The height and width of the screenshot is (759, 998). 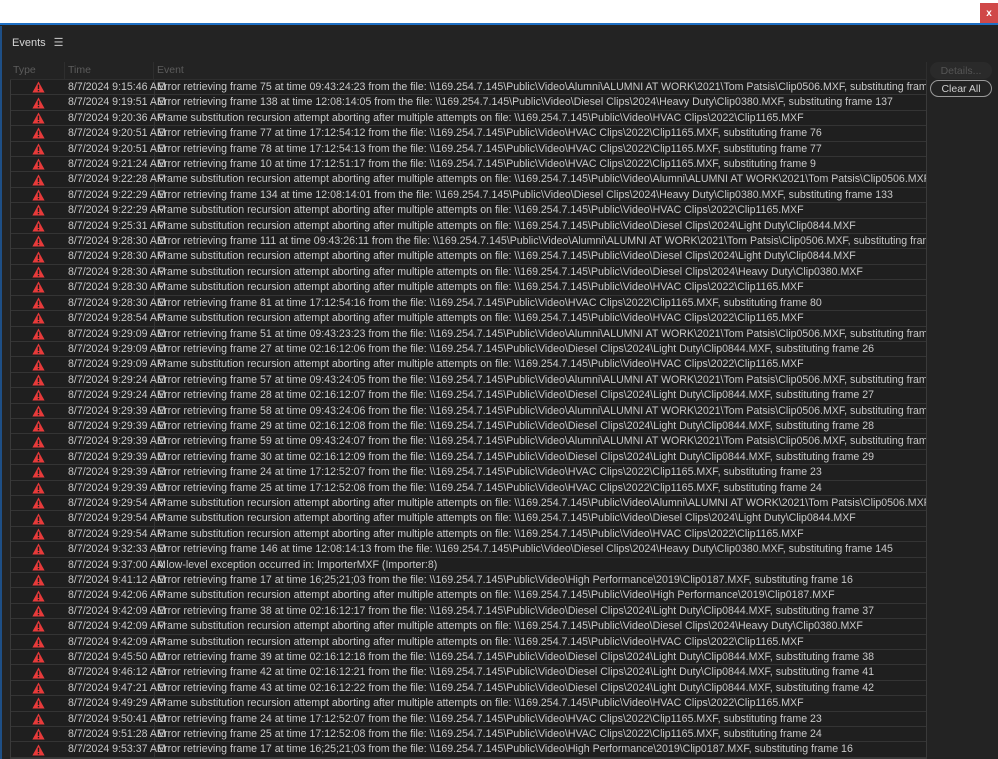 I want to click on column-header-time: Time, so click(x=109, y=70).